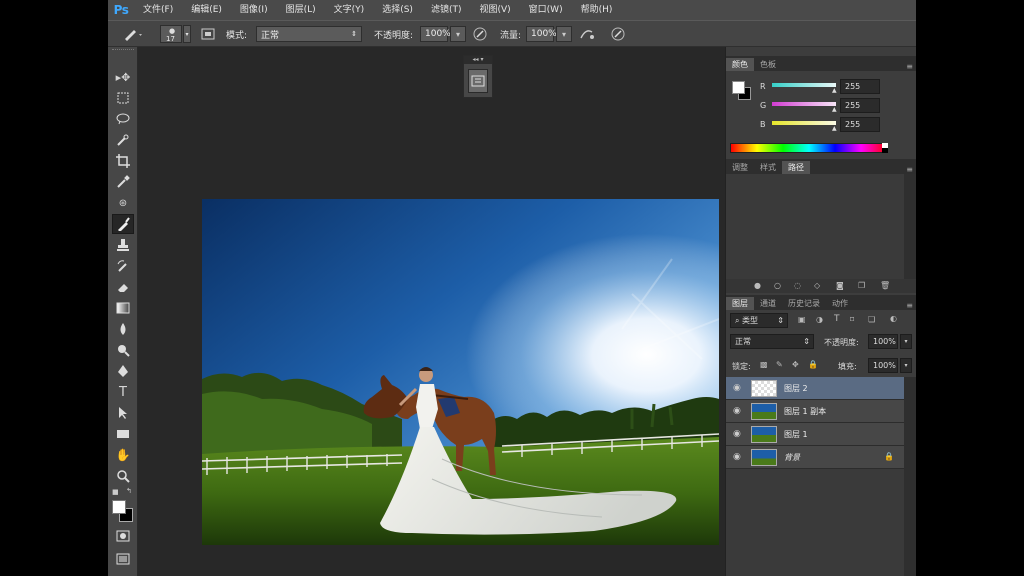 The width and height of the screenshot is (1024, 576). I want to click on layer-row: ◉ 图层 2, so click(815, 388).